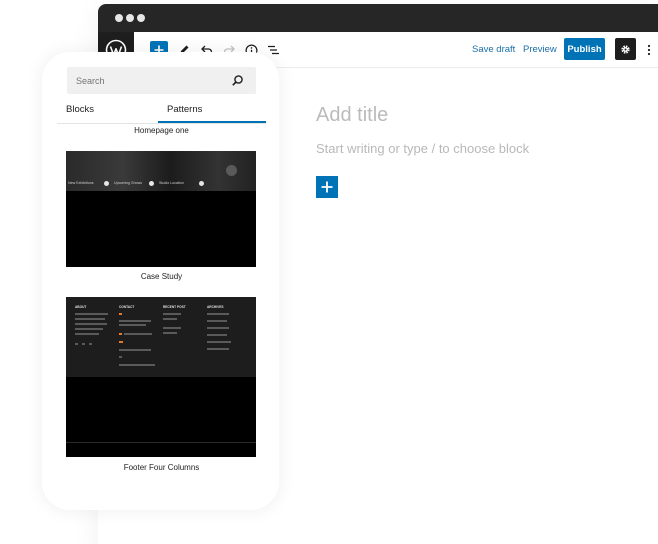  Describe the element at coordinates (231, 170) in the screenshot. I see `preview-arrow-icon` at that location.